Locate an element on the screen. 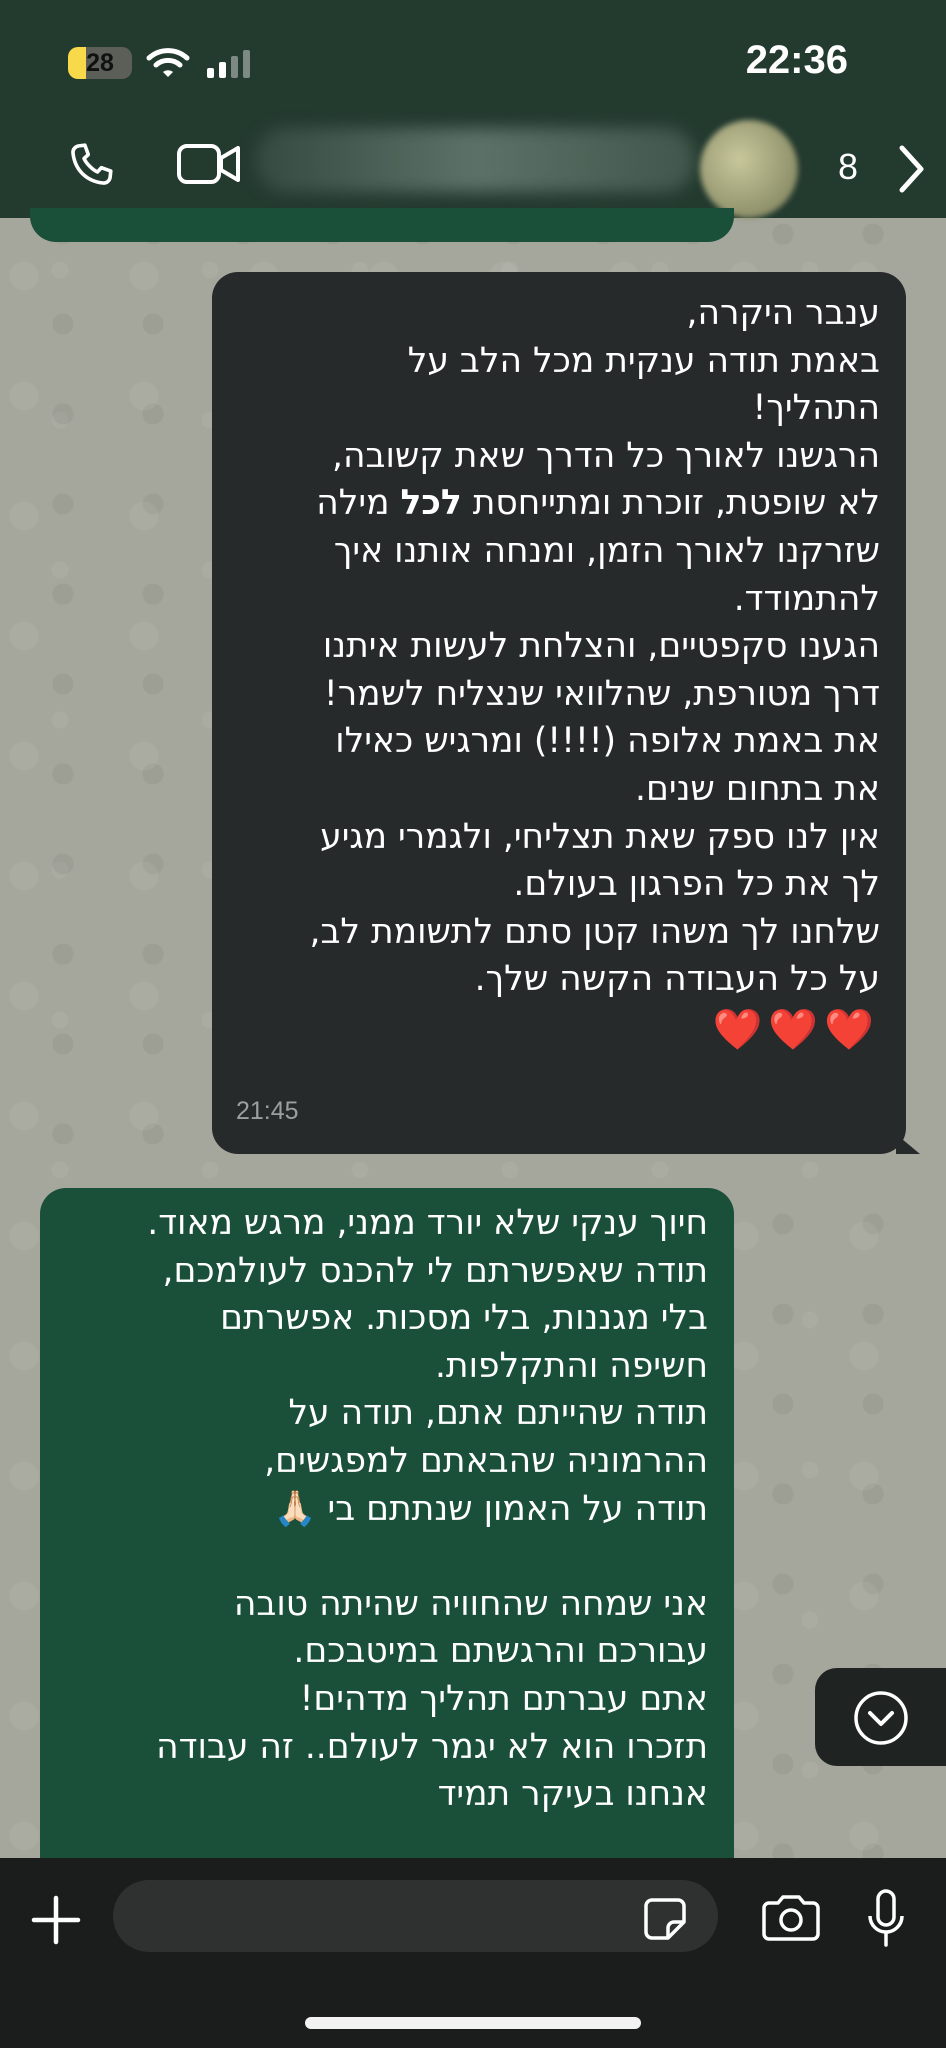 Image resolution: width=946 pixels, height=2048 pixels. call-icon is located at coordinates (91, 165).